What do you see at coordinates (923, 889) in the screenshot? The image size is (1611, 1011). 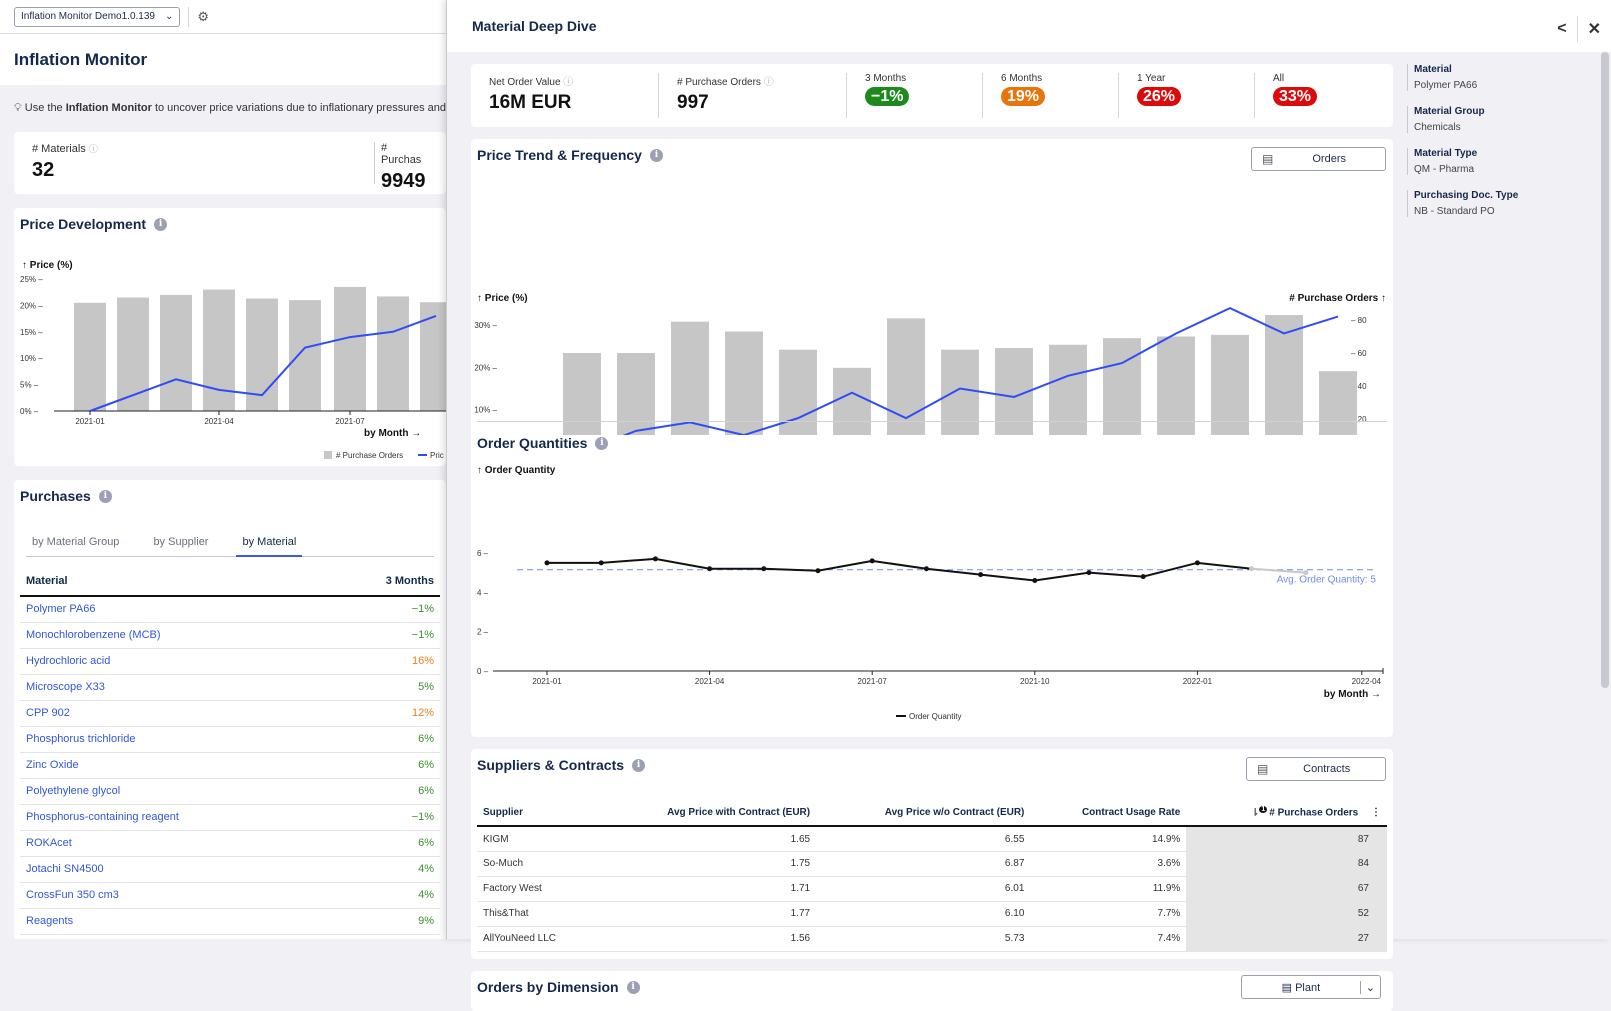 I see `table-cell: 6.01` at bounding box center [923, 889].